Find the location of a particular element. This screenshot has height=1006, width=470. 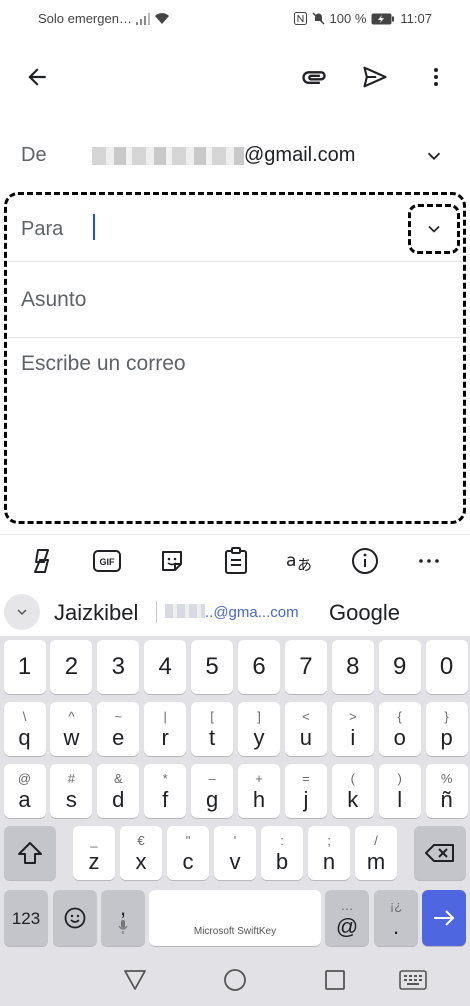

key-4: 4 is located at coordinates (165, 667).